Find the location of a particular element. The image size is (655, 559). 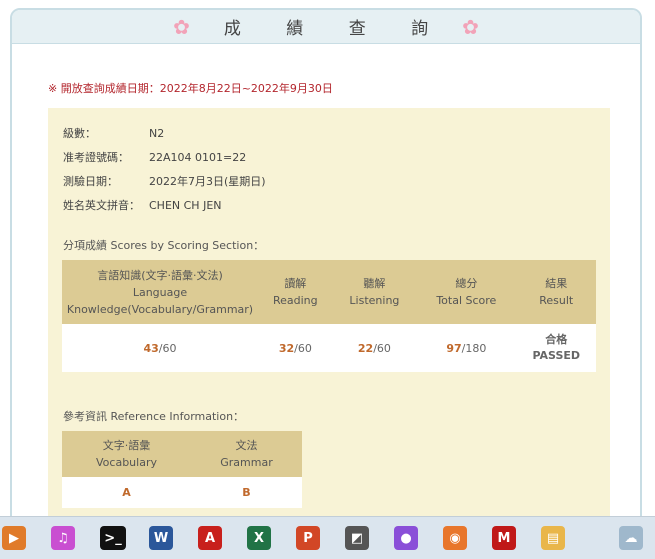

score-result: 合格 PASSED is located at coordinates (556, 348).